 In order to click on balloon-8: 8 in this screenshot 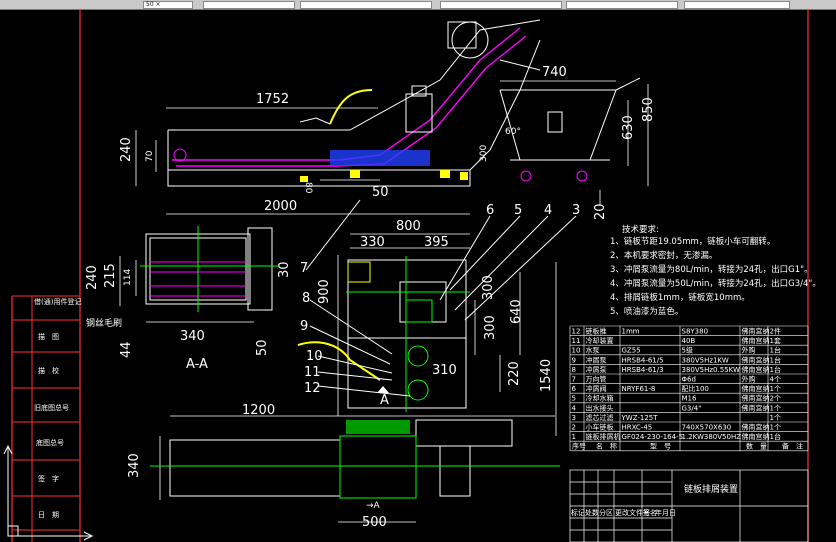, I will do `click(306, 298)`.